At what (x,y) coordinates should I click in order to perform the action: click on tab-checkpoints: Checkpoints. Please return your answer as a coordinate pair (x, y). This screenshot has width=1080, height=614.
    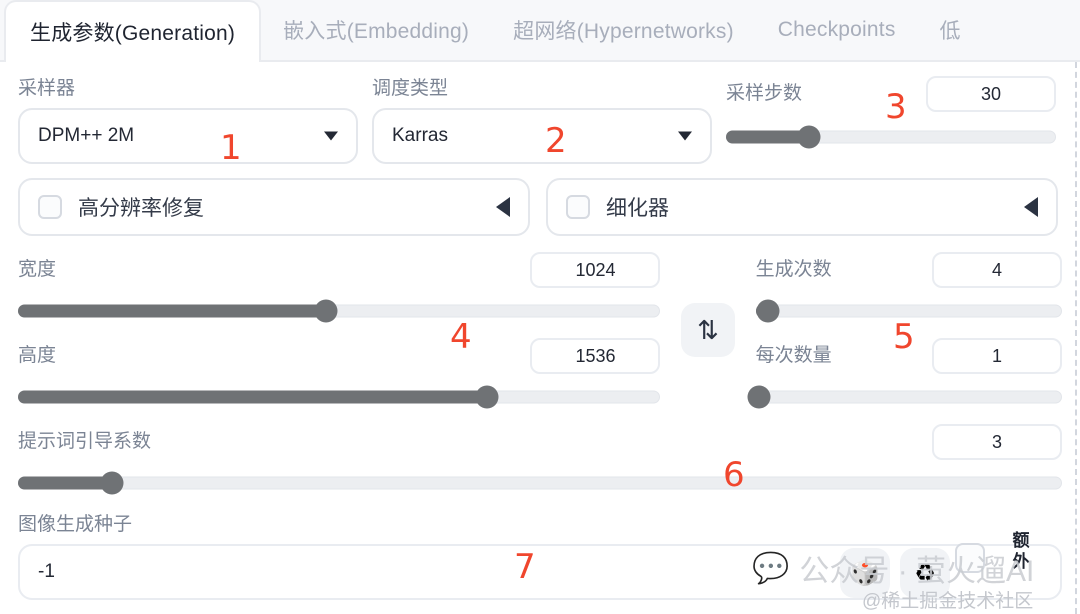
    Looking at the image, I should click on (837, 30).